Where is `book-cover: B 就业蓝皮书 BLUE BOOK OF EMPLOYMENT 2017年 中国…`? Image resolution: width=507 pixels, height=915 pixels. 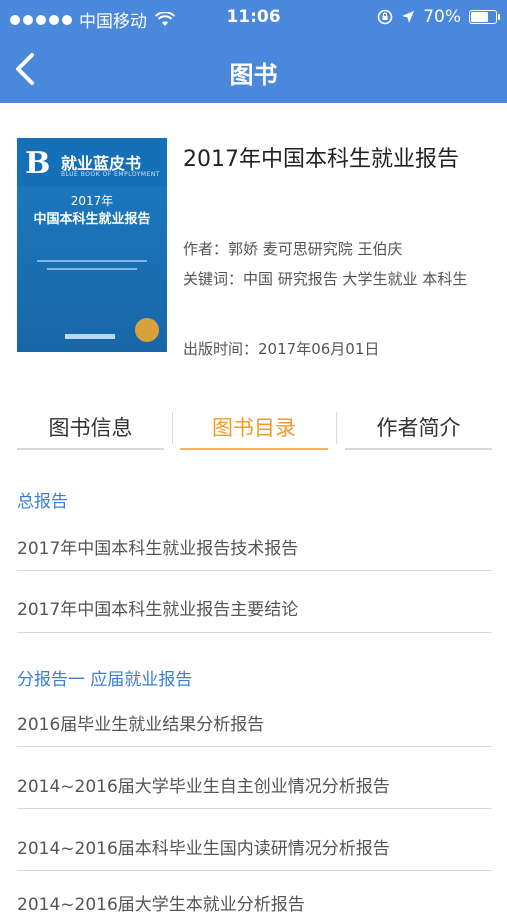 book-cover: B 就业蓝皮书 BLUE BOOK OF EMPLOYMENT 2017年 中国… is located at coordinates (92, 245).